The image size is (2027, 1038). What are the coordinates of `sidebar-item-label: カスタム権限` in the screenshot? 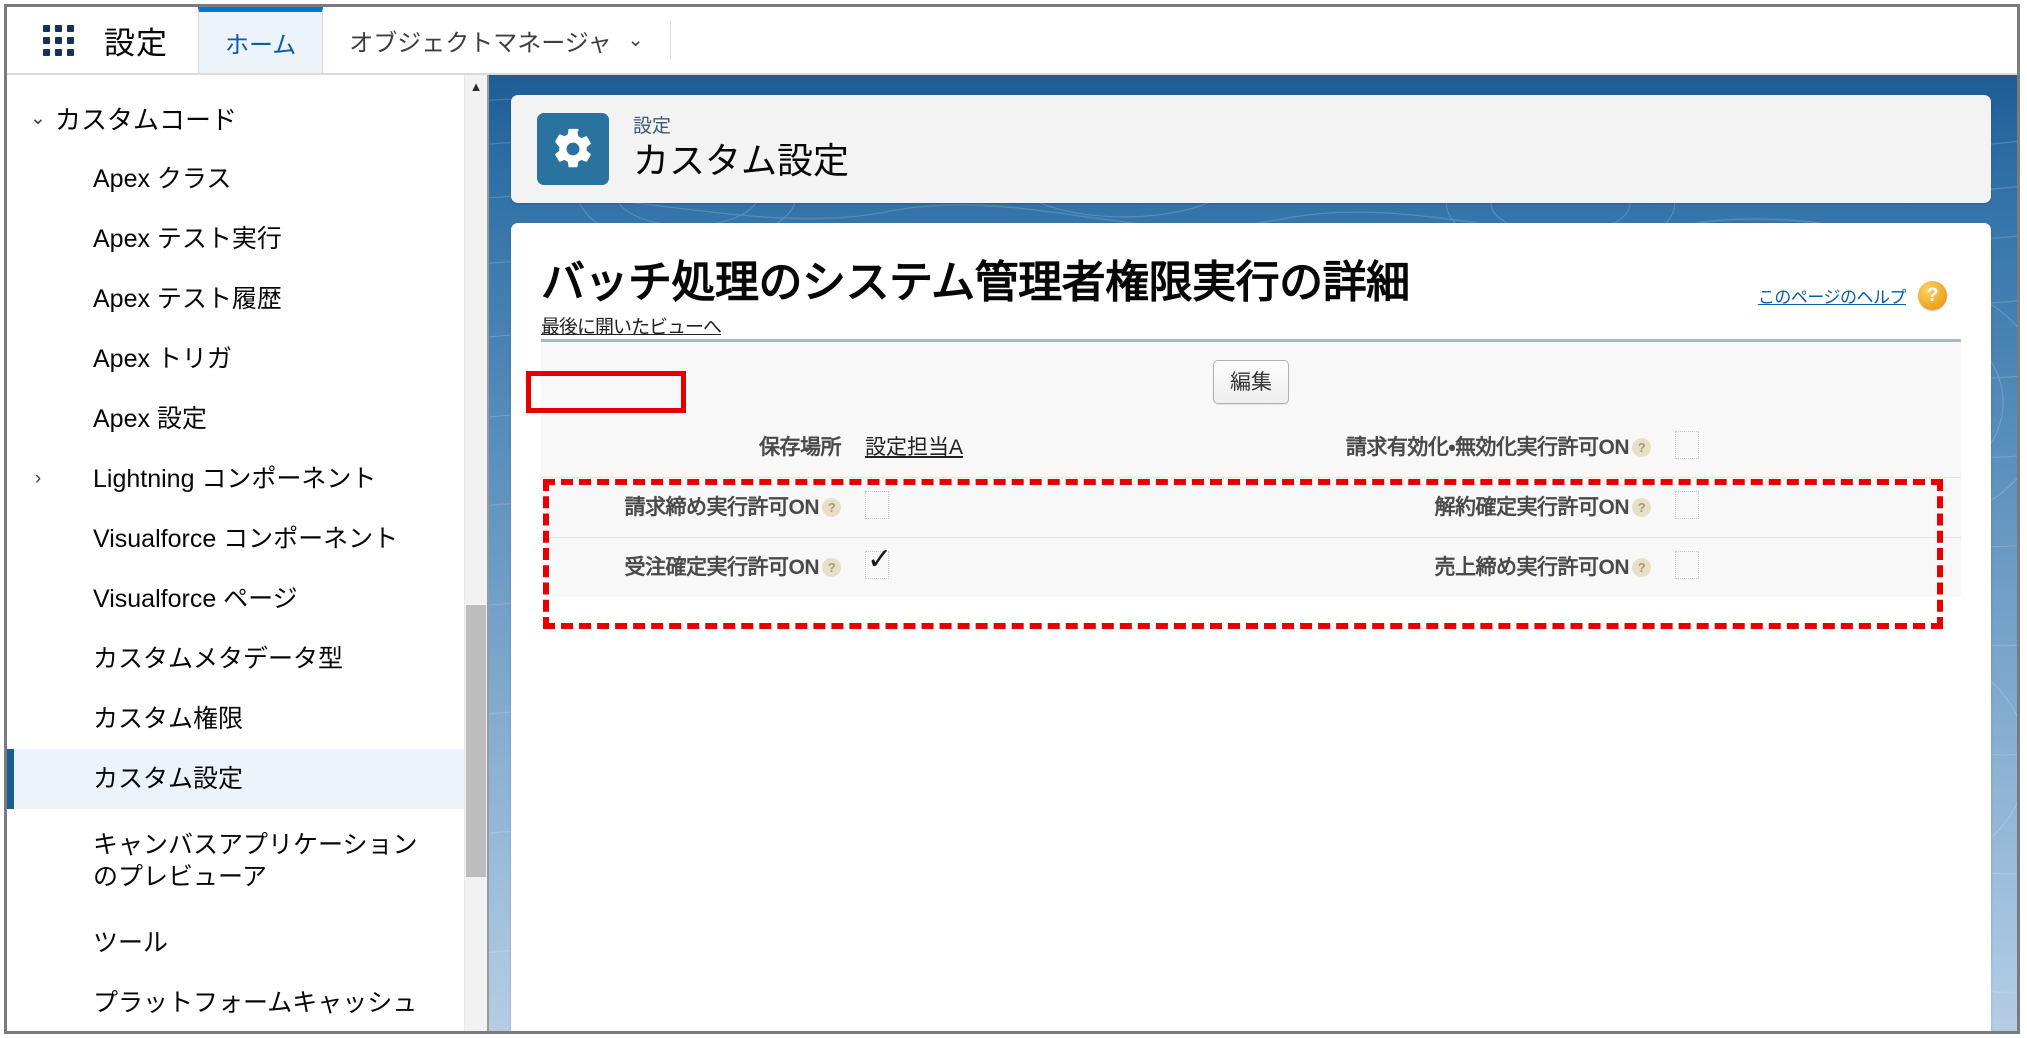 It's located at (168, 718).